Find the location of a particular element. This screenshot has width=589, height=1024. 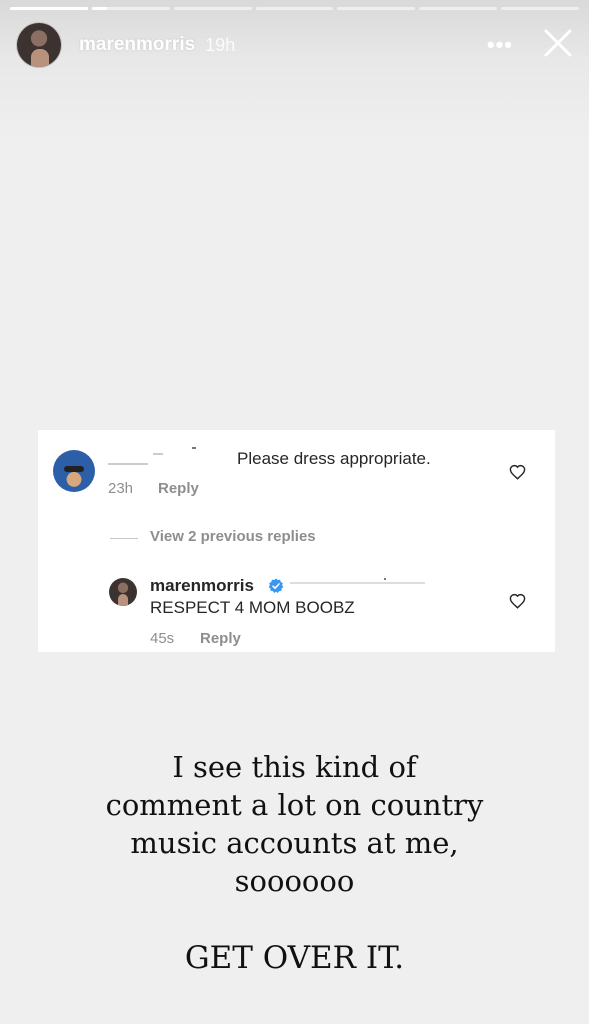

story-progress-bar is located at coordinates (295, 8).